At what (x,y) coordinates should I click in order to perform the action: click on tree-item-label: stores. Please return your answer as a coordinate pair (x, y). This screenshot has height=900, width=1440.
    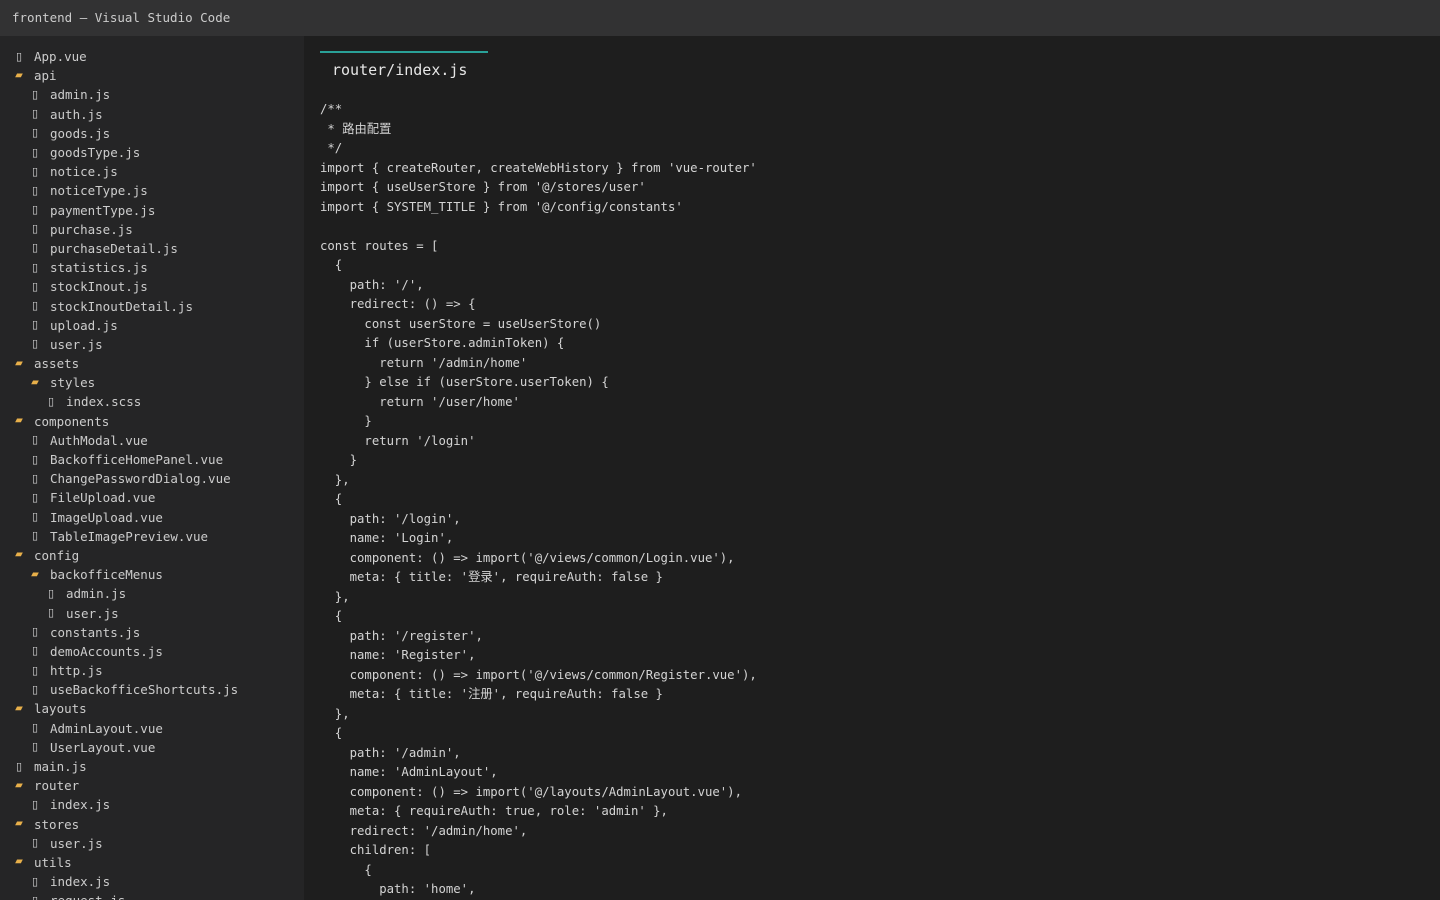
    Looking at the image, I should click on (57, 824).